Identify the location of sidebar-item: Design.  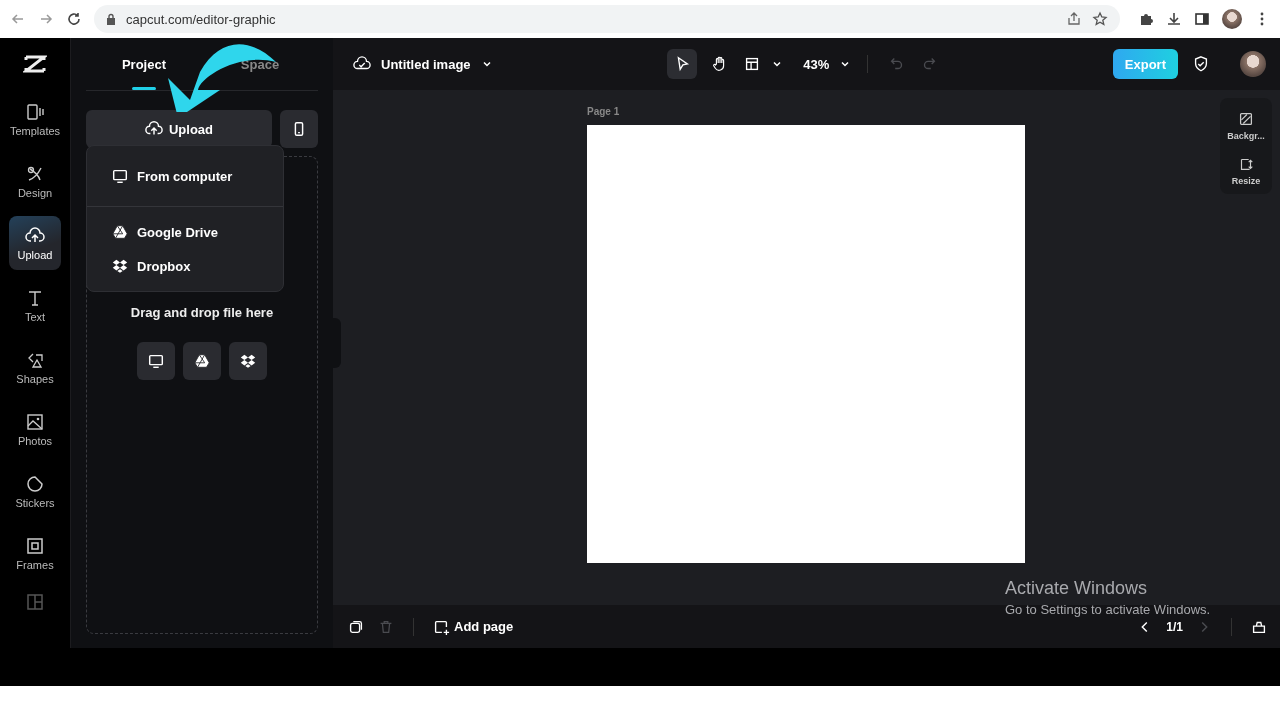
(35, 181).